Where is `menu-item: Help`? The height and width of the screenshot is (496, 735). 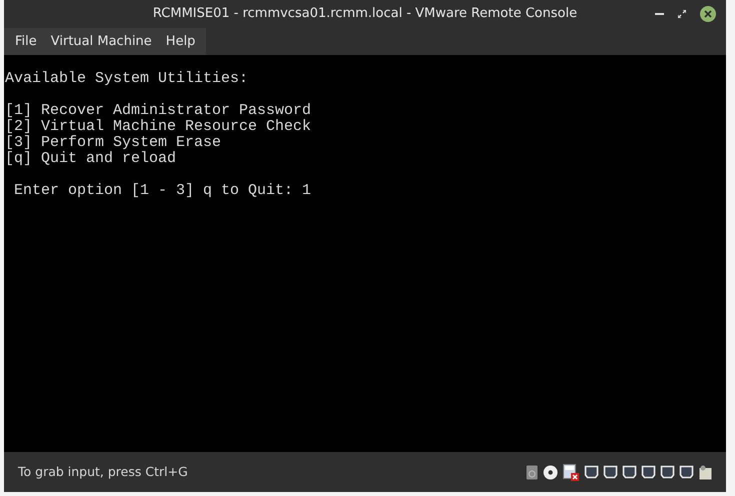
menu-item: Help is located at coordinates (180, 41).